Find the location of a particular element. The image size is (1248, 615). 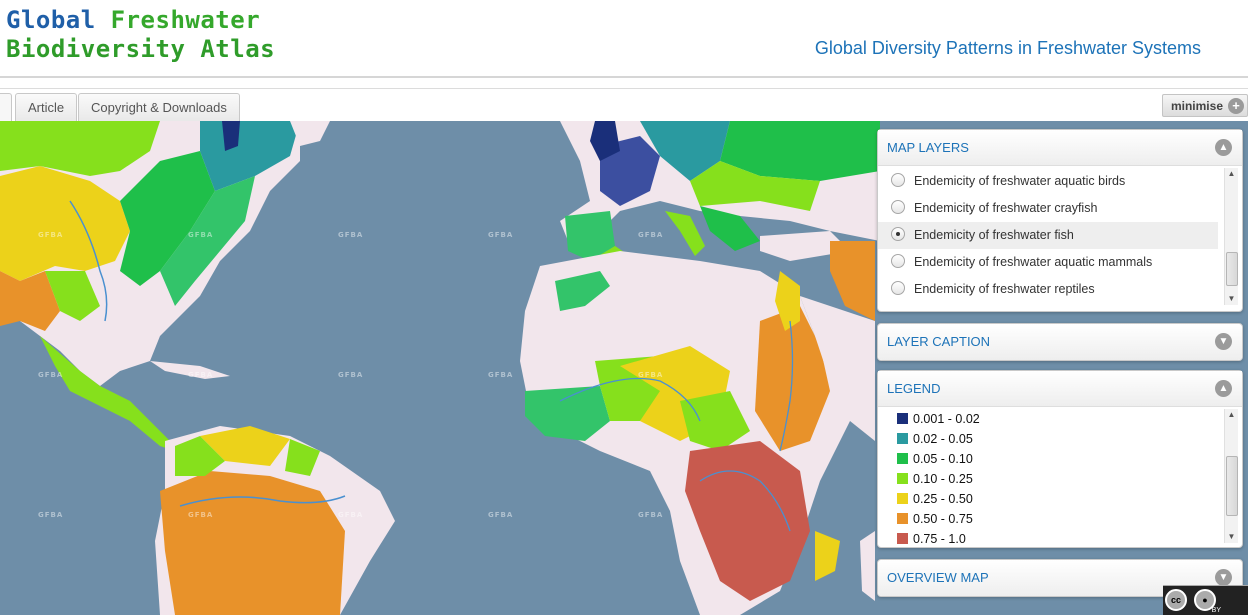

region-africa-se-yellow is located at coordinates (827, 556).